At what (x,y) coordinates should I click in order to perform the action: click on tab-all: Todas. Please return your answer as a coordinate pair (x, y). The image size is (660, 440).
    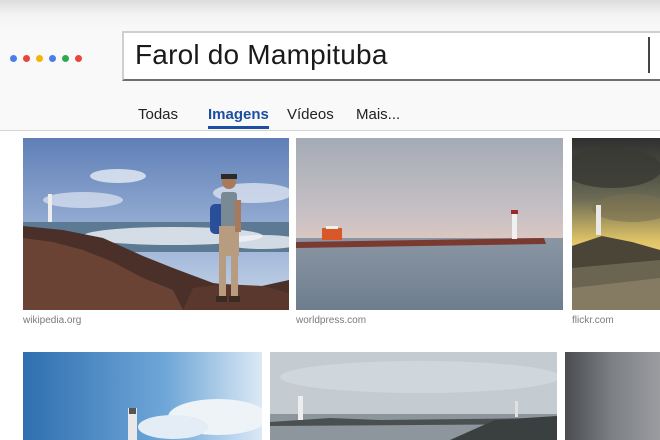
    Looking at the image, I should click on (158, 114).